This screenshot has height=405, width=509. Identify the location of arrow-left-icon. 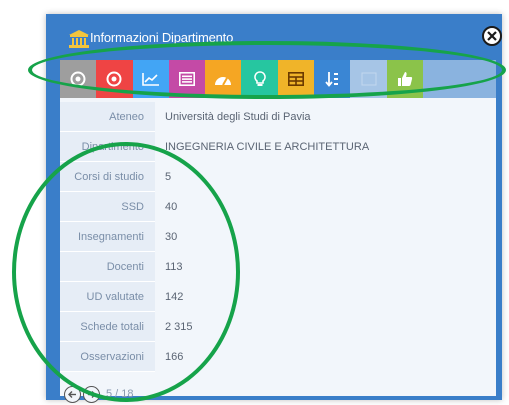
(72, 394).